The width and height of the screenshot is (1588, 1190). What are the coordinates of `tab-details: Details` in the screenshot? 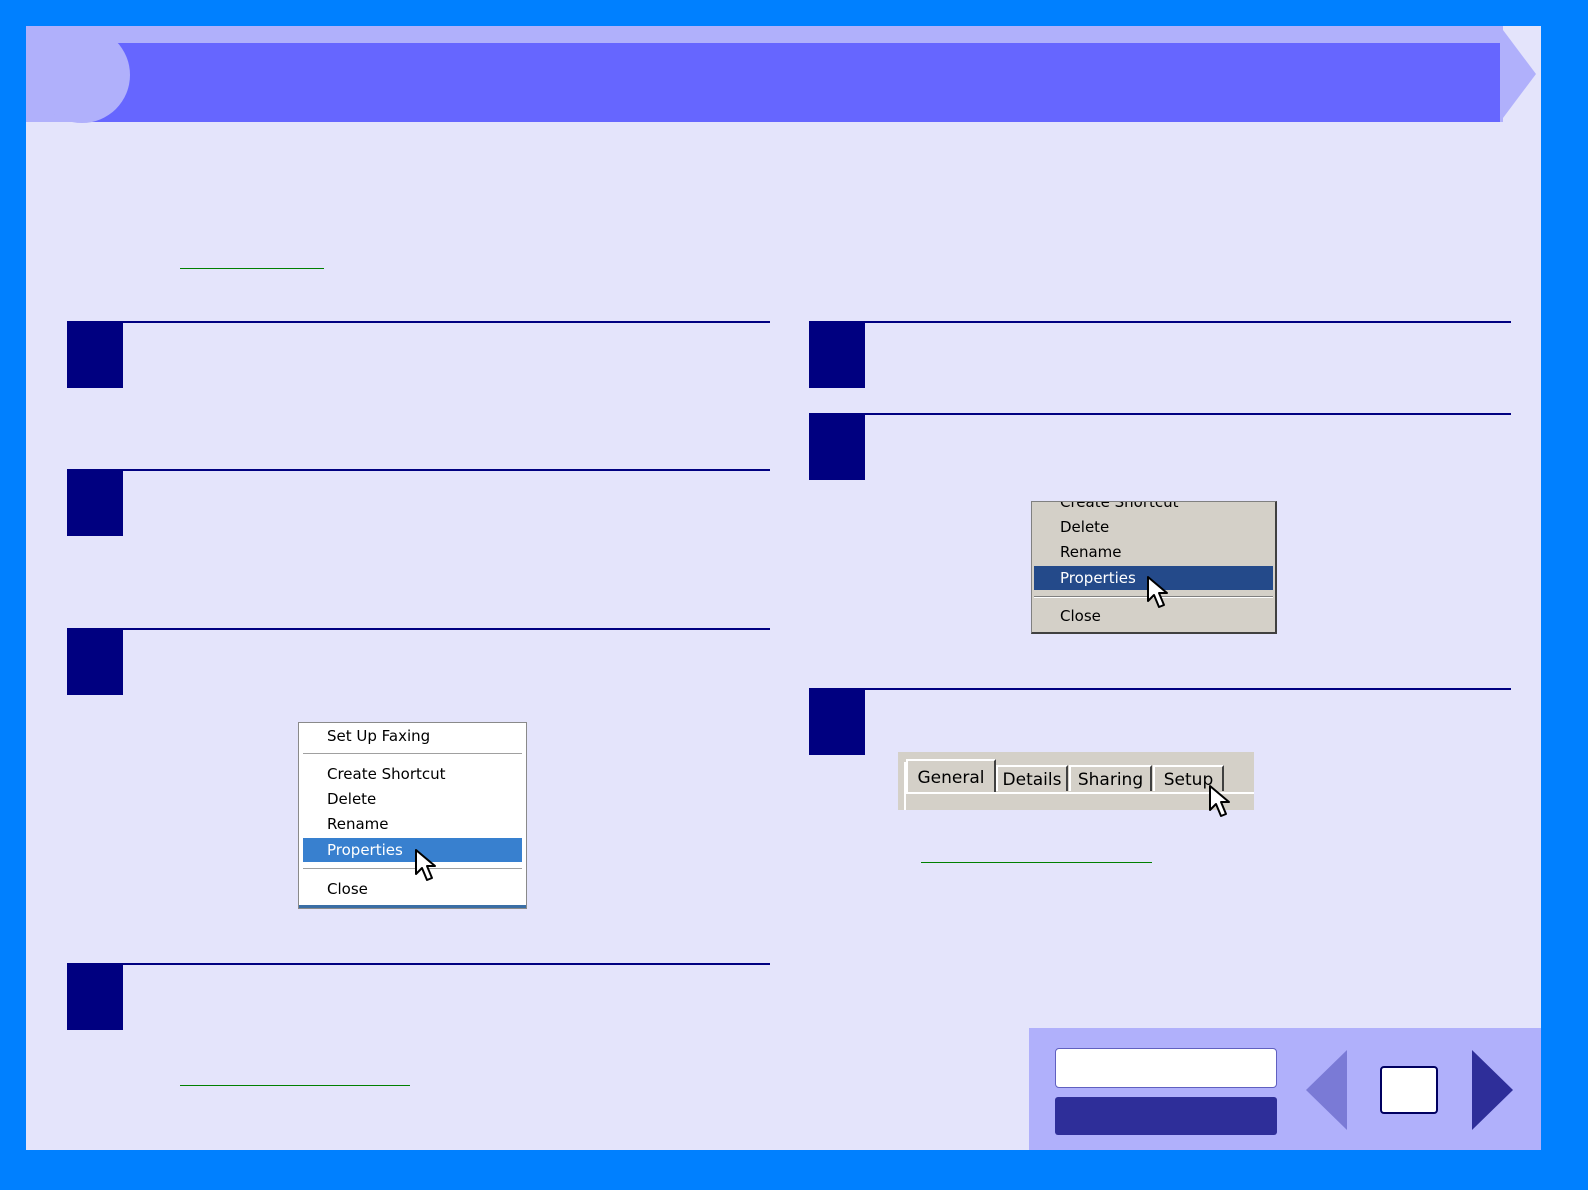 It's located at (1032, 778).